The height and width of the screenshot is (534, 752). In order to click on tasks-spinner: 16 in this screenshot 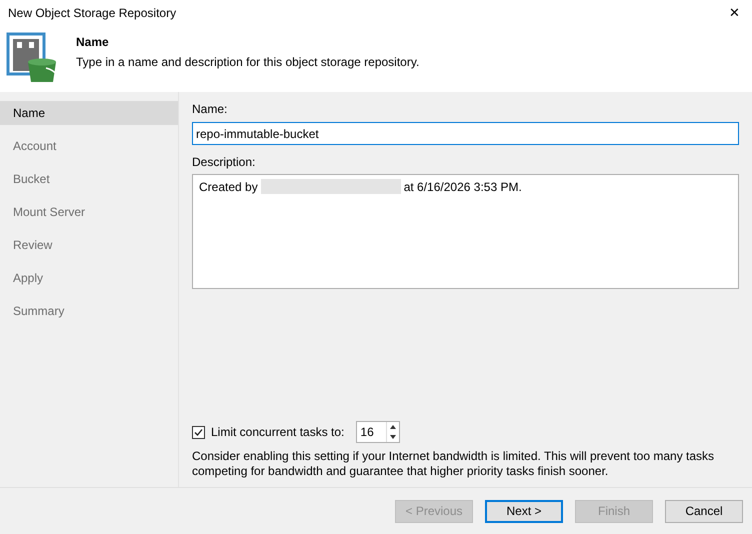, I will do `click(378, 432)`.